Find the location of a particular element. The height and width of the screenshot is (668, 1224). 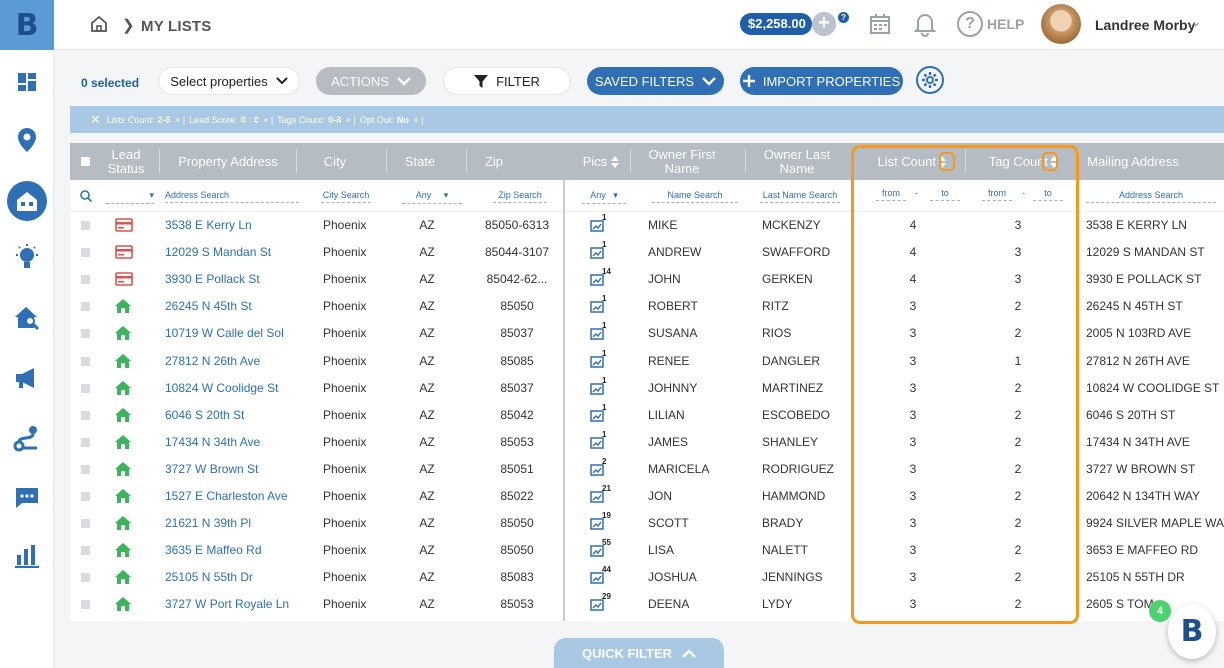

saved-filters-button: SAVED FILTERS is located at coordinates (655, 81).